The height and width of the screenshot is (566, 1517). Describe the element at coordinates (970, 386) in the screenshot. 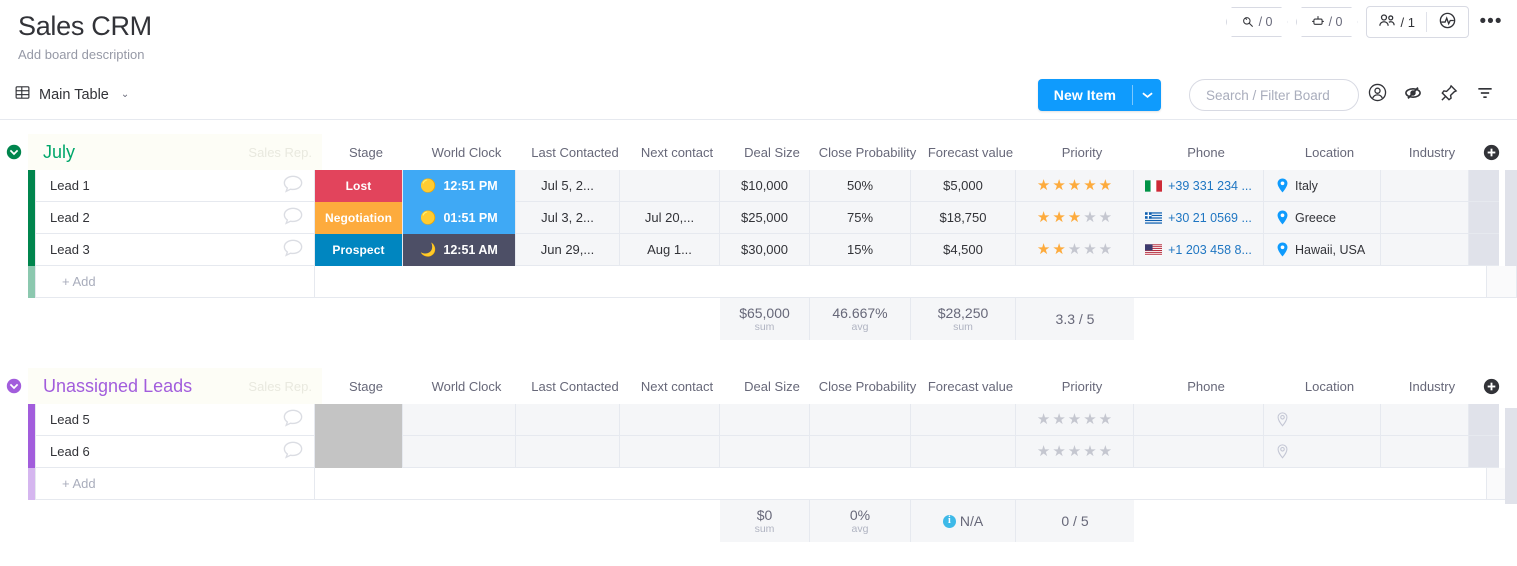

I see `column-header-forecast-value: Forecast value` at that location.